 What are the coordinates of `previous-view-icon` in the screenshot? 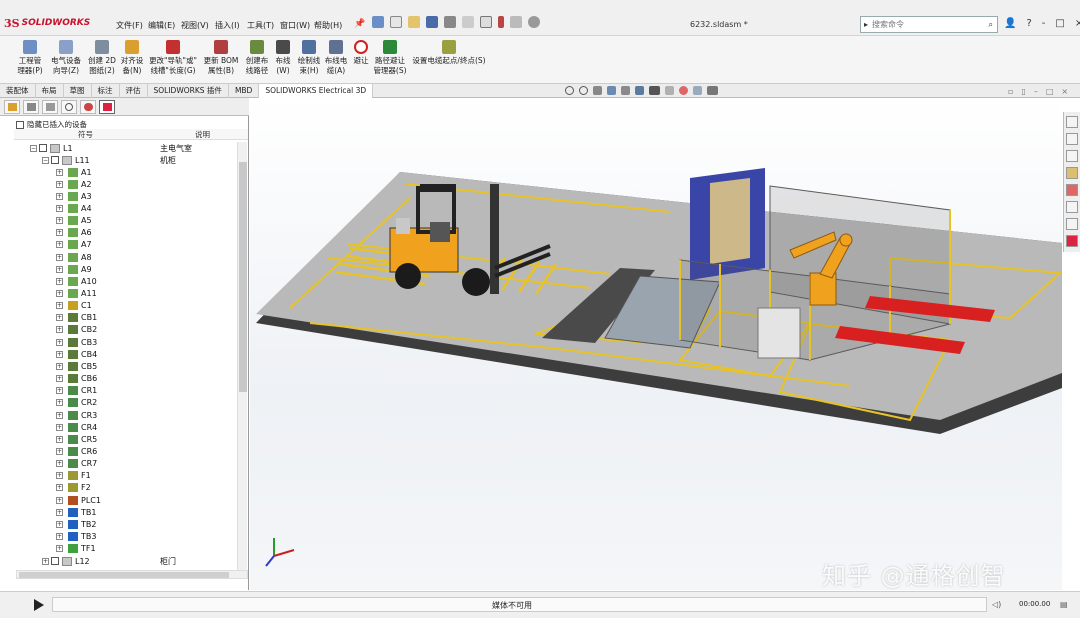 It's located at (597, 90).